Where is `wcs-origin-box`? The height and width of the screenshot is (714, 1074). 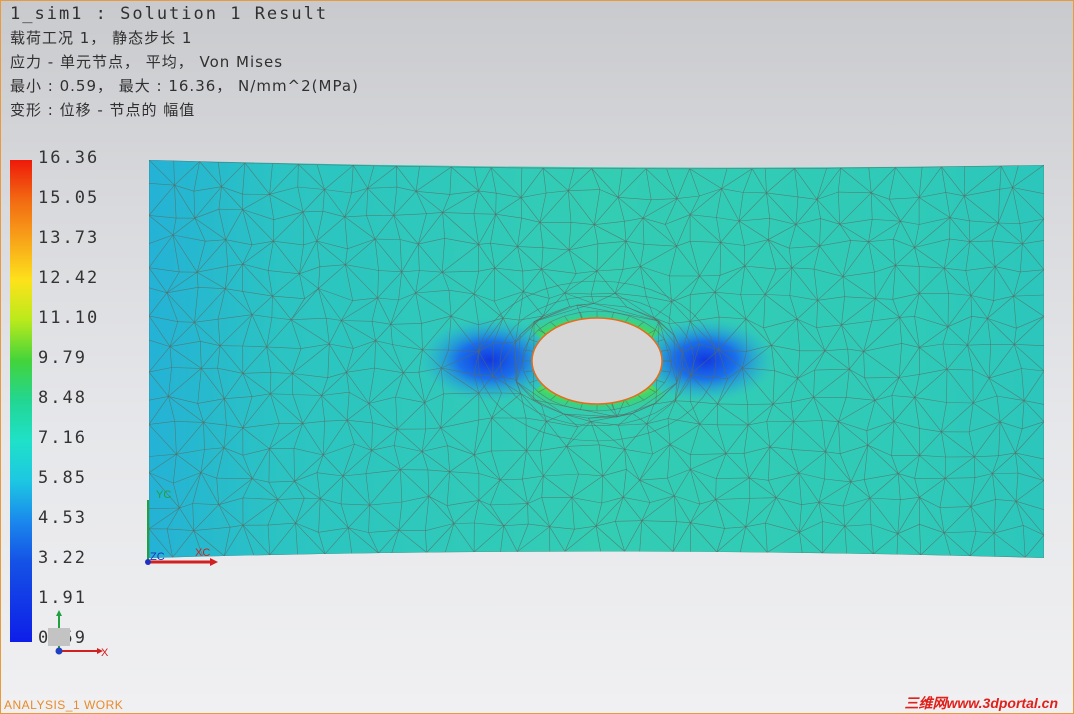
wcs-origin-box is located at coordinates (59, 637).